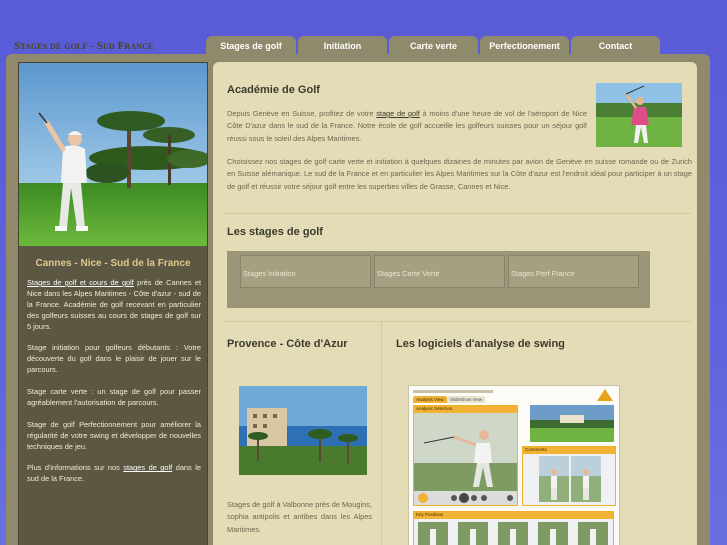 The image size is (727, 545). Describe the element at coordinates (275, 232) in the screenshot. I see `stages-title: Les stages de golf` at that location.